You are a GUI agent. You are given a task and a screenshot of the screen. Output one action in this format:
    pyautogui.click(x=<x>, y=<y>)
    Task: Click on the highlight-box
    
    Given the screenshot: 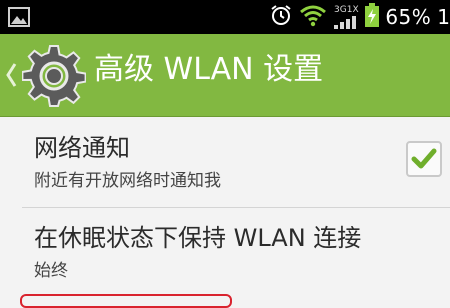 What is the action you would take?
    pyautogui.click(x=126, y=301)
    